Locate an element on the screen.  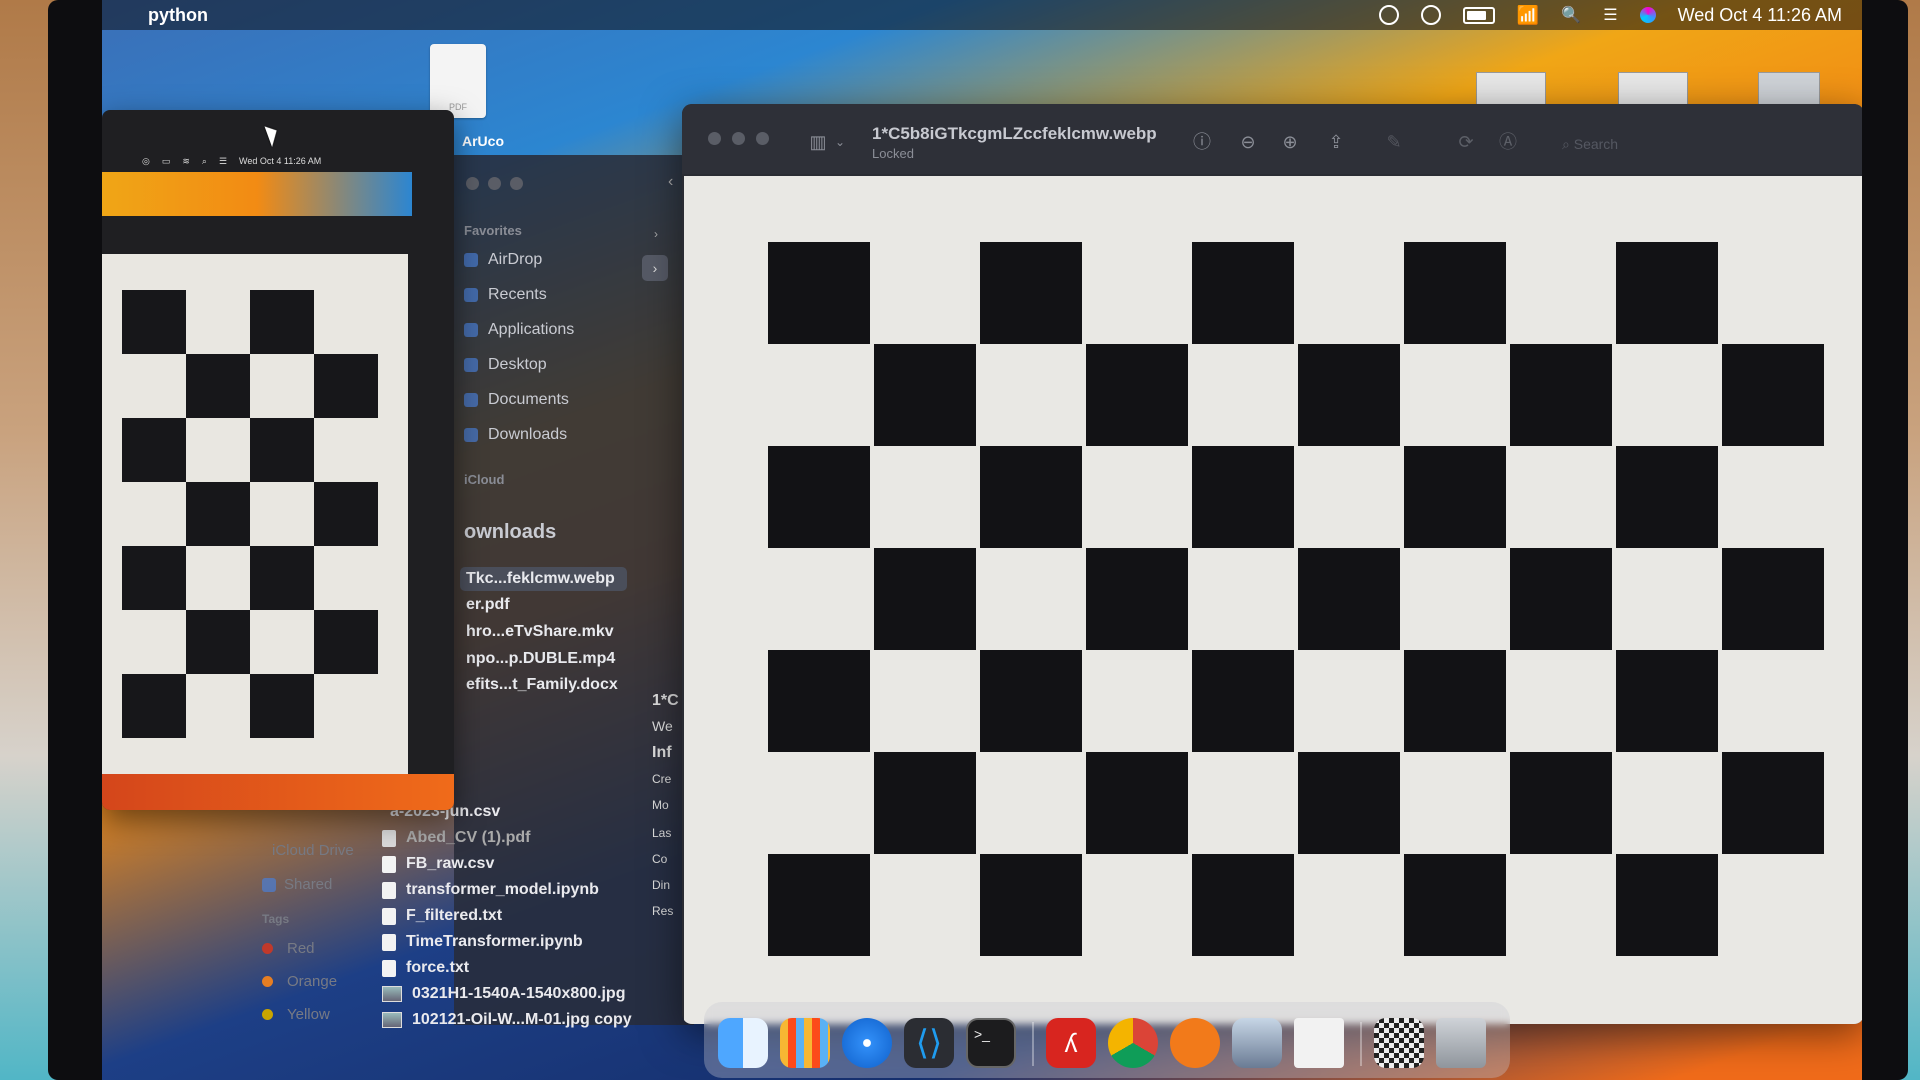
tag-label: Yellow is located at coordinates (308, 1014).